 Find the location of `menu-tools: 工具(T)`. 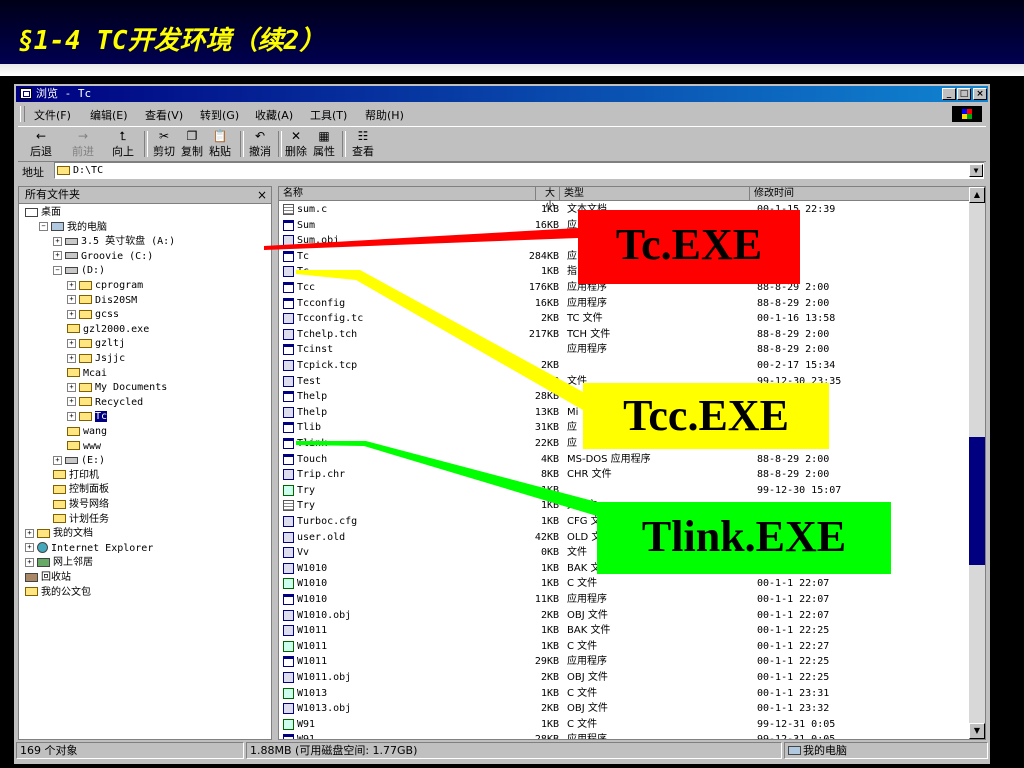

menu-tools: 工具(T) is located at coordinates (328, 115).